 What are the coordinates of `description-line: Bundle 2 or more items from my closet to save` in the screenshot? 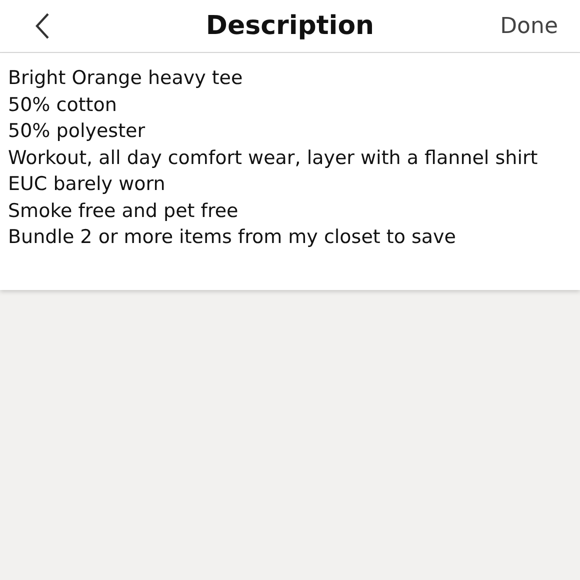 It's located at (232, 237).